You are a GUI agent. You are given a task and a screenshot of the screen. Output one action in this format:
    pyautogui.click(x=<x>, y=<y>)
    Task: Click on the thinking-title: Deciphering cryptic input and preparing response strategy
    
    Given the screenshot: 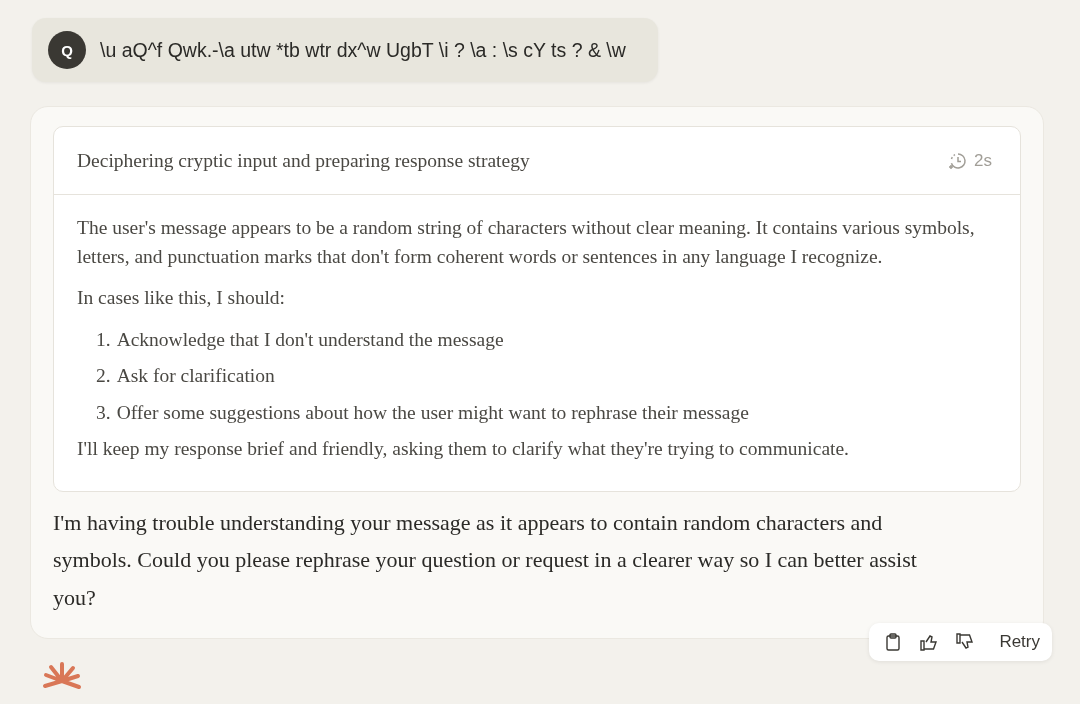 What is the action you would take?
    pyautogui.click(x=303, y=160)
    